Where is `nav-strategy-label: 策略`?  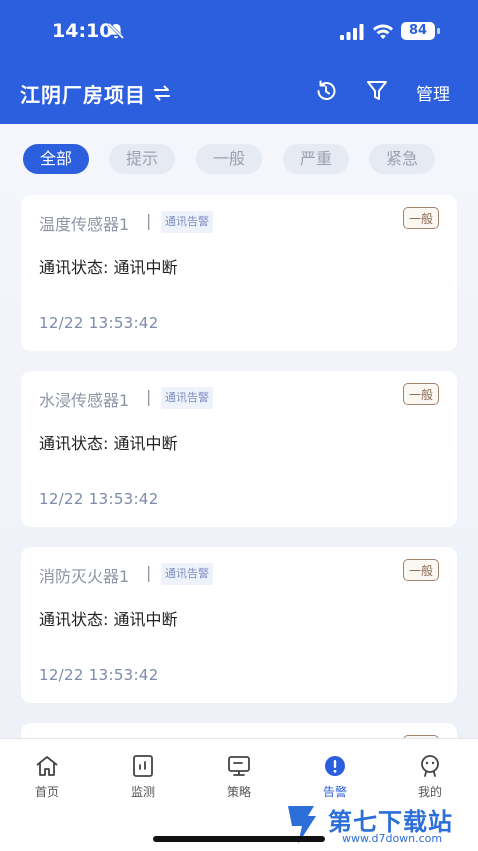 nav-strategy-label: 策略 is located at coordinates (238, 792).